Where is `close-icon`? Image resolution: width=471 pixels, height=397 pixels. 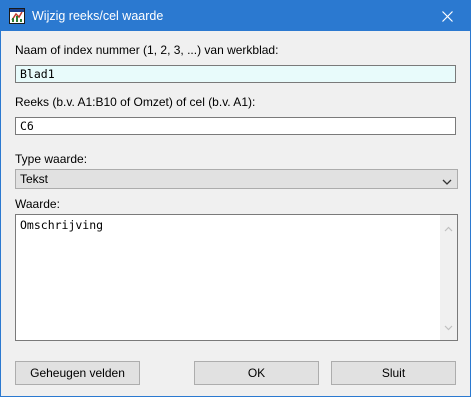
close-icon is located at coordinates (447, 16).